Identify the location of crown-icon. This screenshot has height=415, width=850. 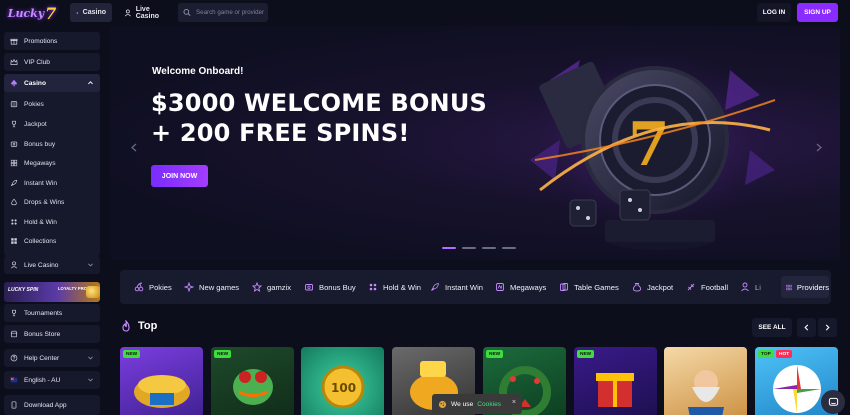
(14, 61).